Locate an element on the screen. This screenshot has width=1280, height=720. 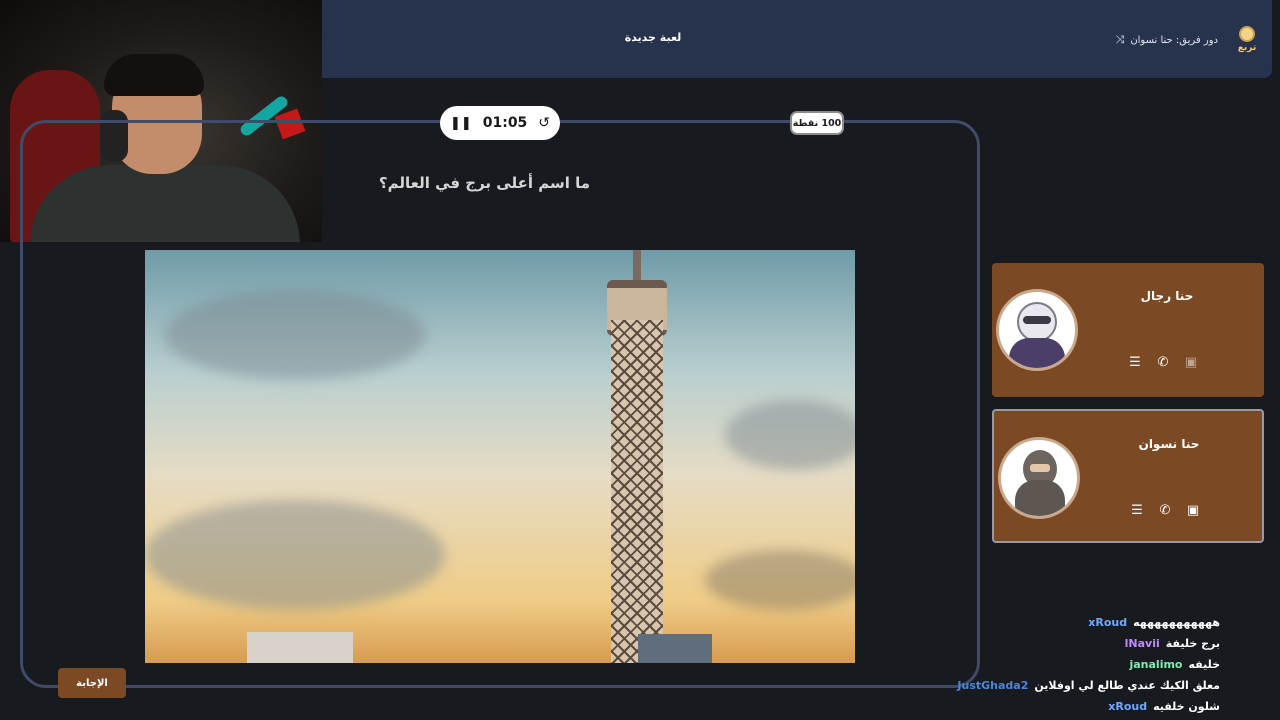
chat-message: خليفه janalimo is located at coordinates (1060, 664).